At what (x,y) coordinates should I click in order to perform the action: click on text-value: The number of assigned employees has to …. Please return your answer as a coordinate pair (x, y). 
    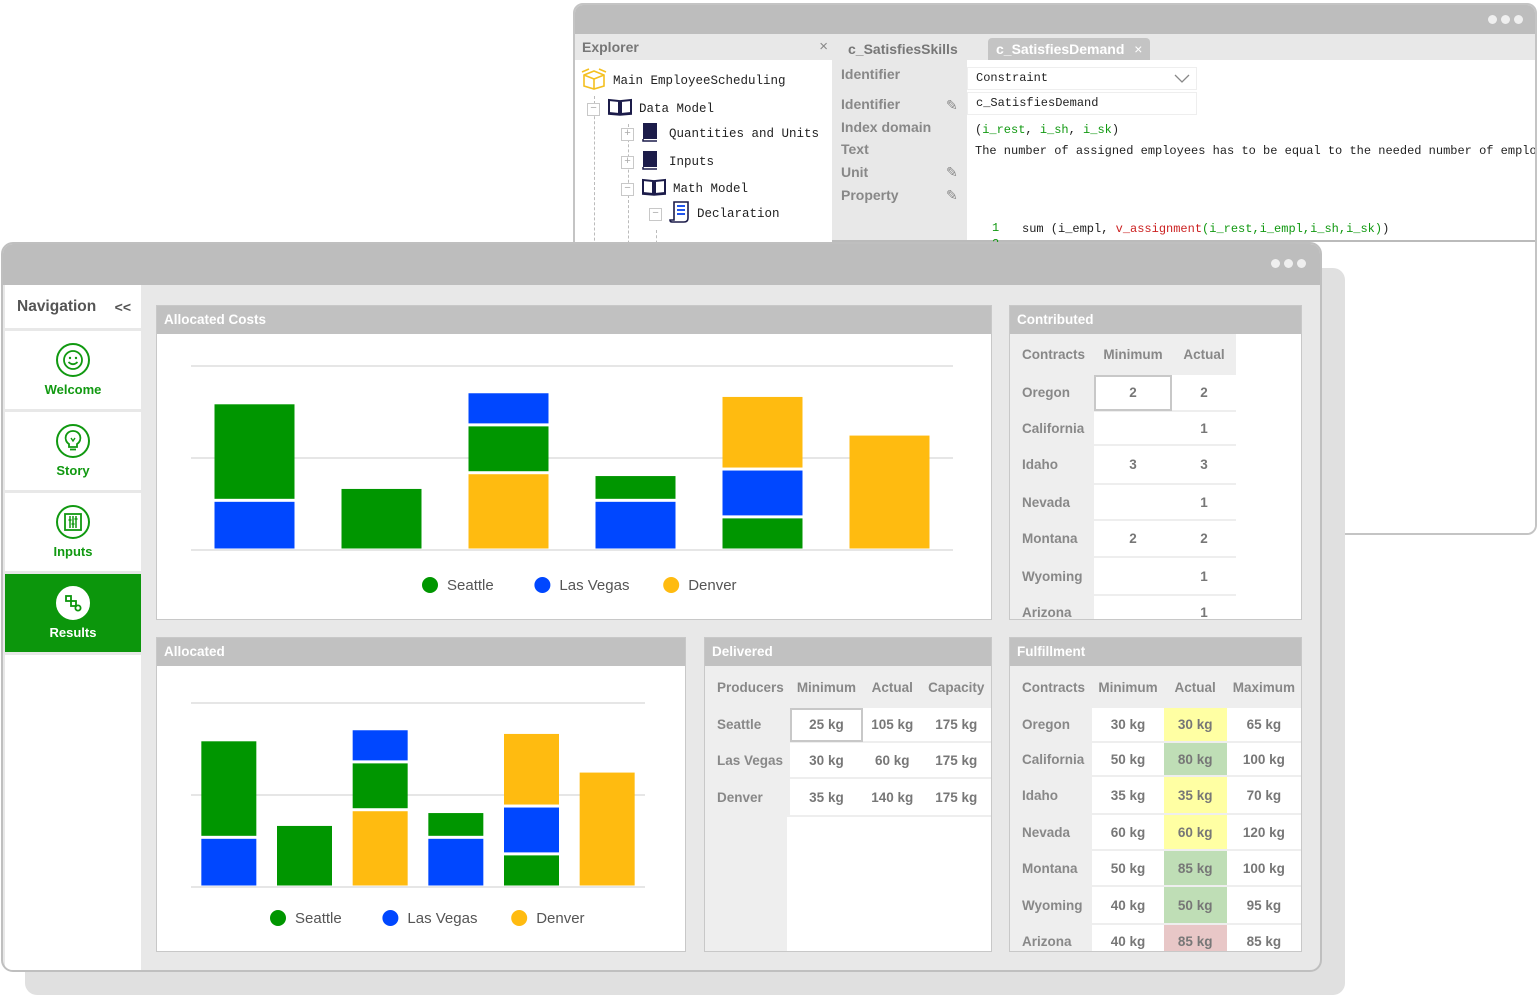
    Looking at the image, I should click on (1255, 151).